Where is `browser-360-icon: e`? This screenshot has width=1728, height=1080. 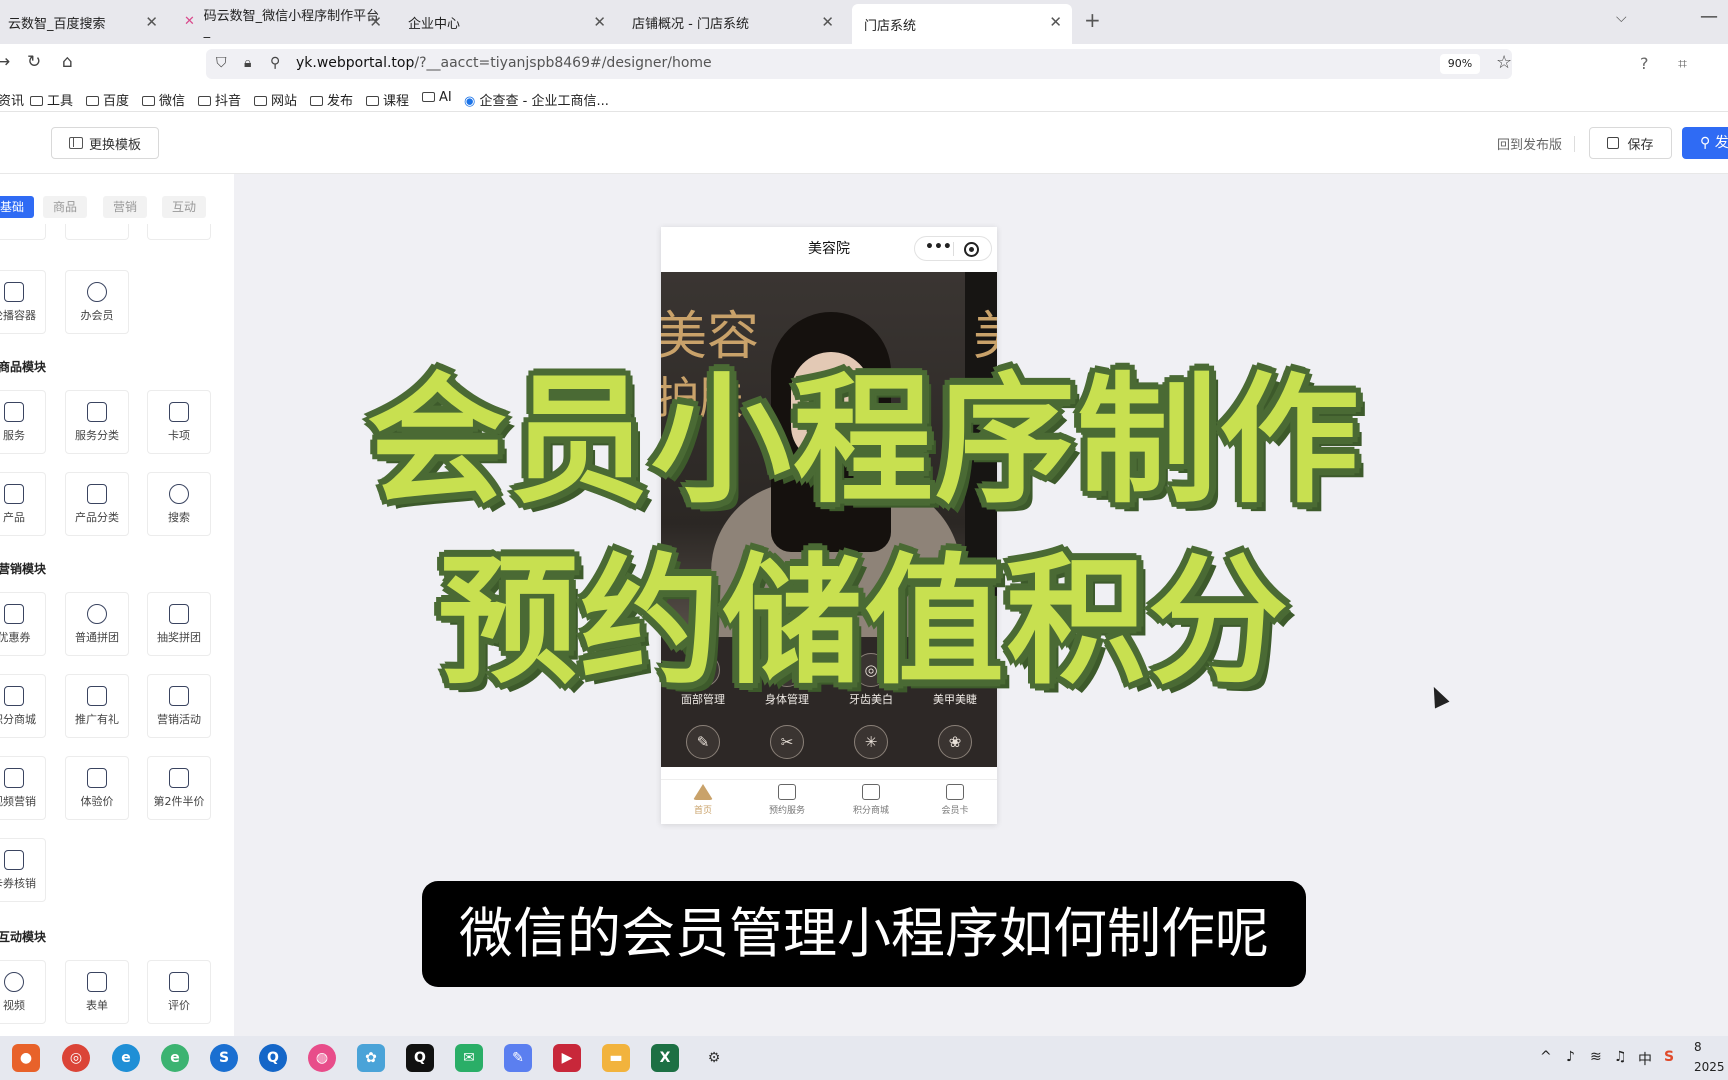
browser-360-icon: e is located at coordinates (175, 1058).